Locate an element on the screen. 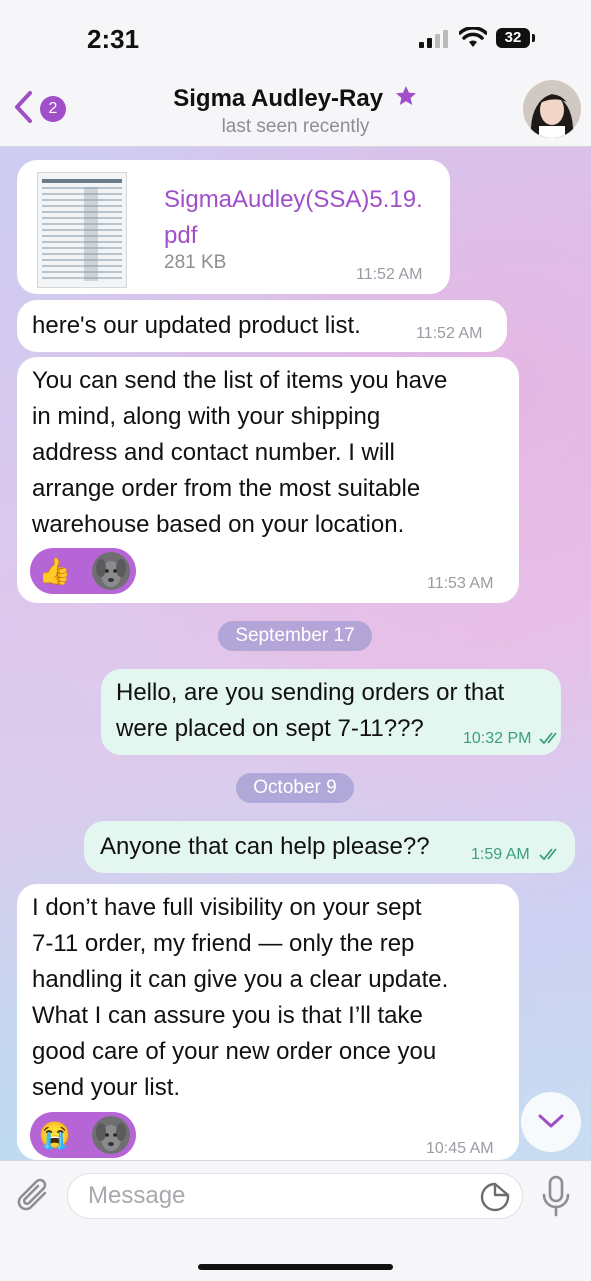 This screenshot has width=591, height=1281. contact-name: Sigma Audley-Ray is located at coordinates (295, 98).